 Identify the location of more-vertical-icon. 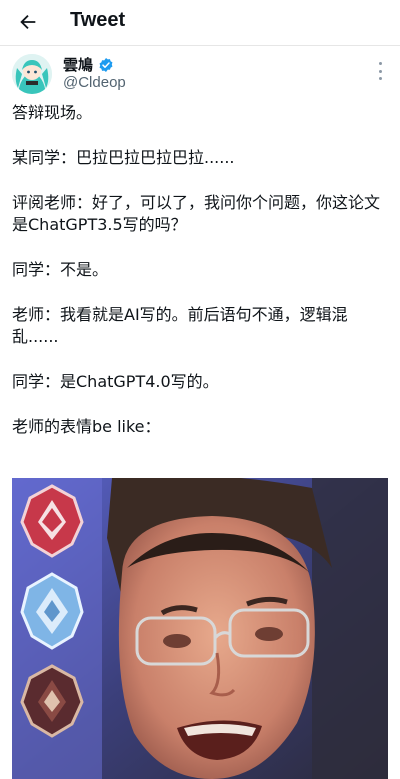
(380, 63).